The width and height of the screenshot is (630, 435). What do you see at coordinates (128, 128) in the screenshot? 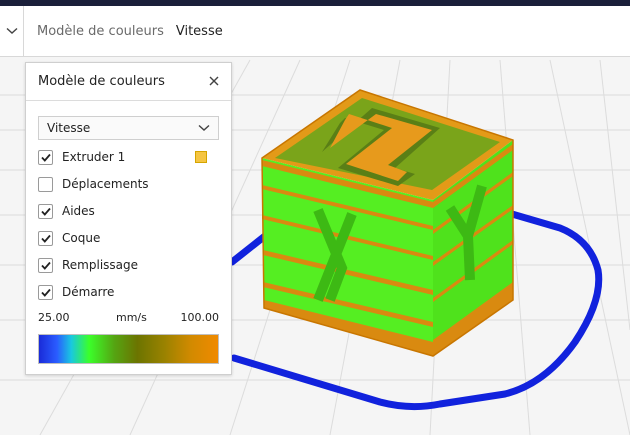
I see `color-scheme-select: Vitesse` at bounding box center [128, 128].